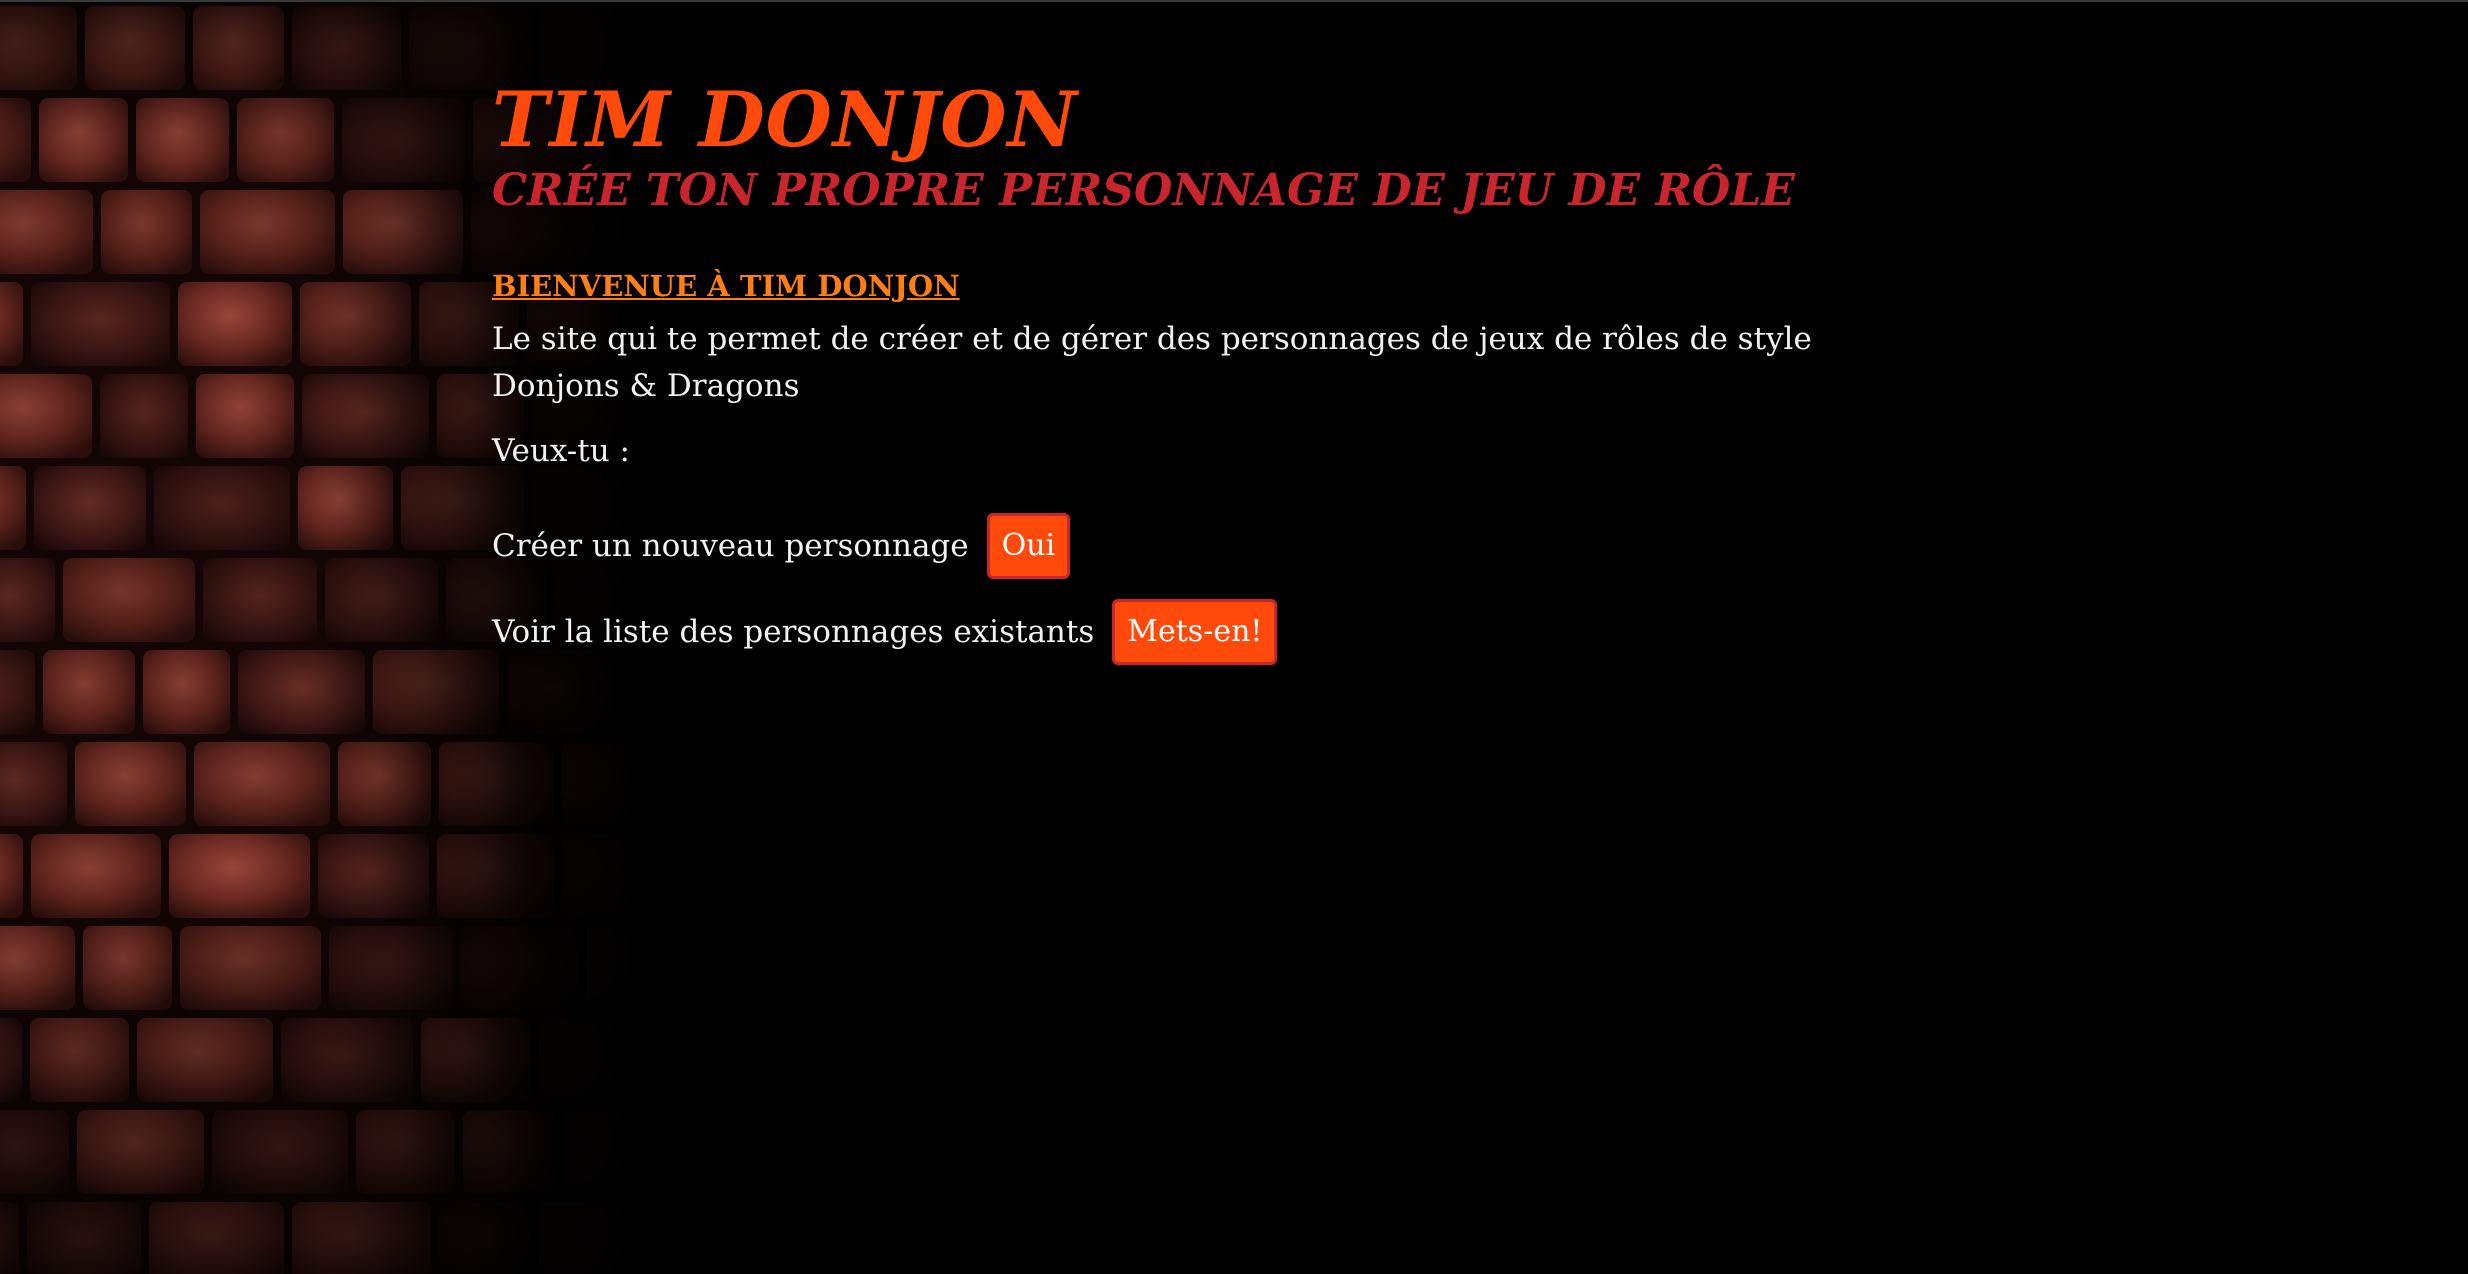  I want to click on list-characters-button: Mets-en!, so click(1195, 632).